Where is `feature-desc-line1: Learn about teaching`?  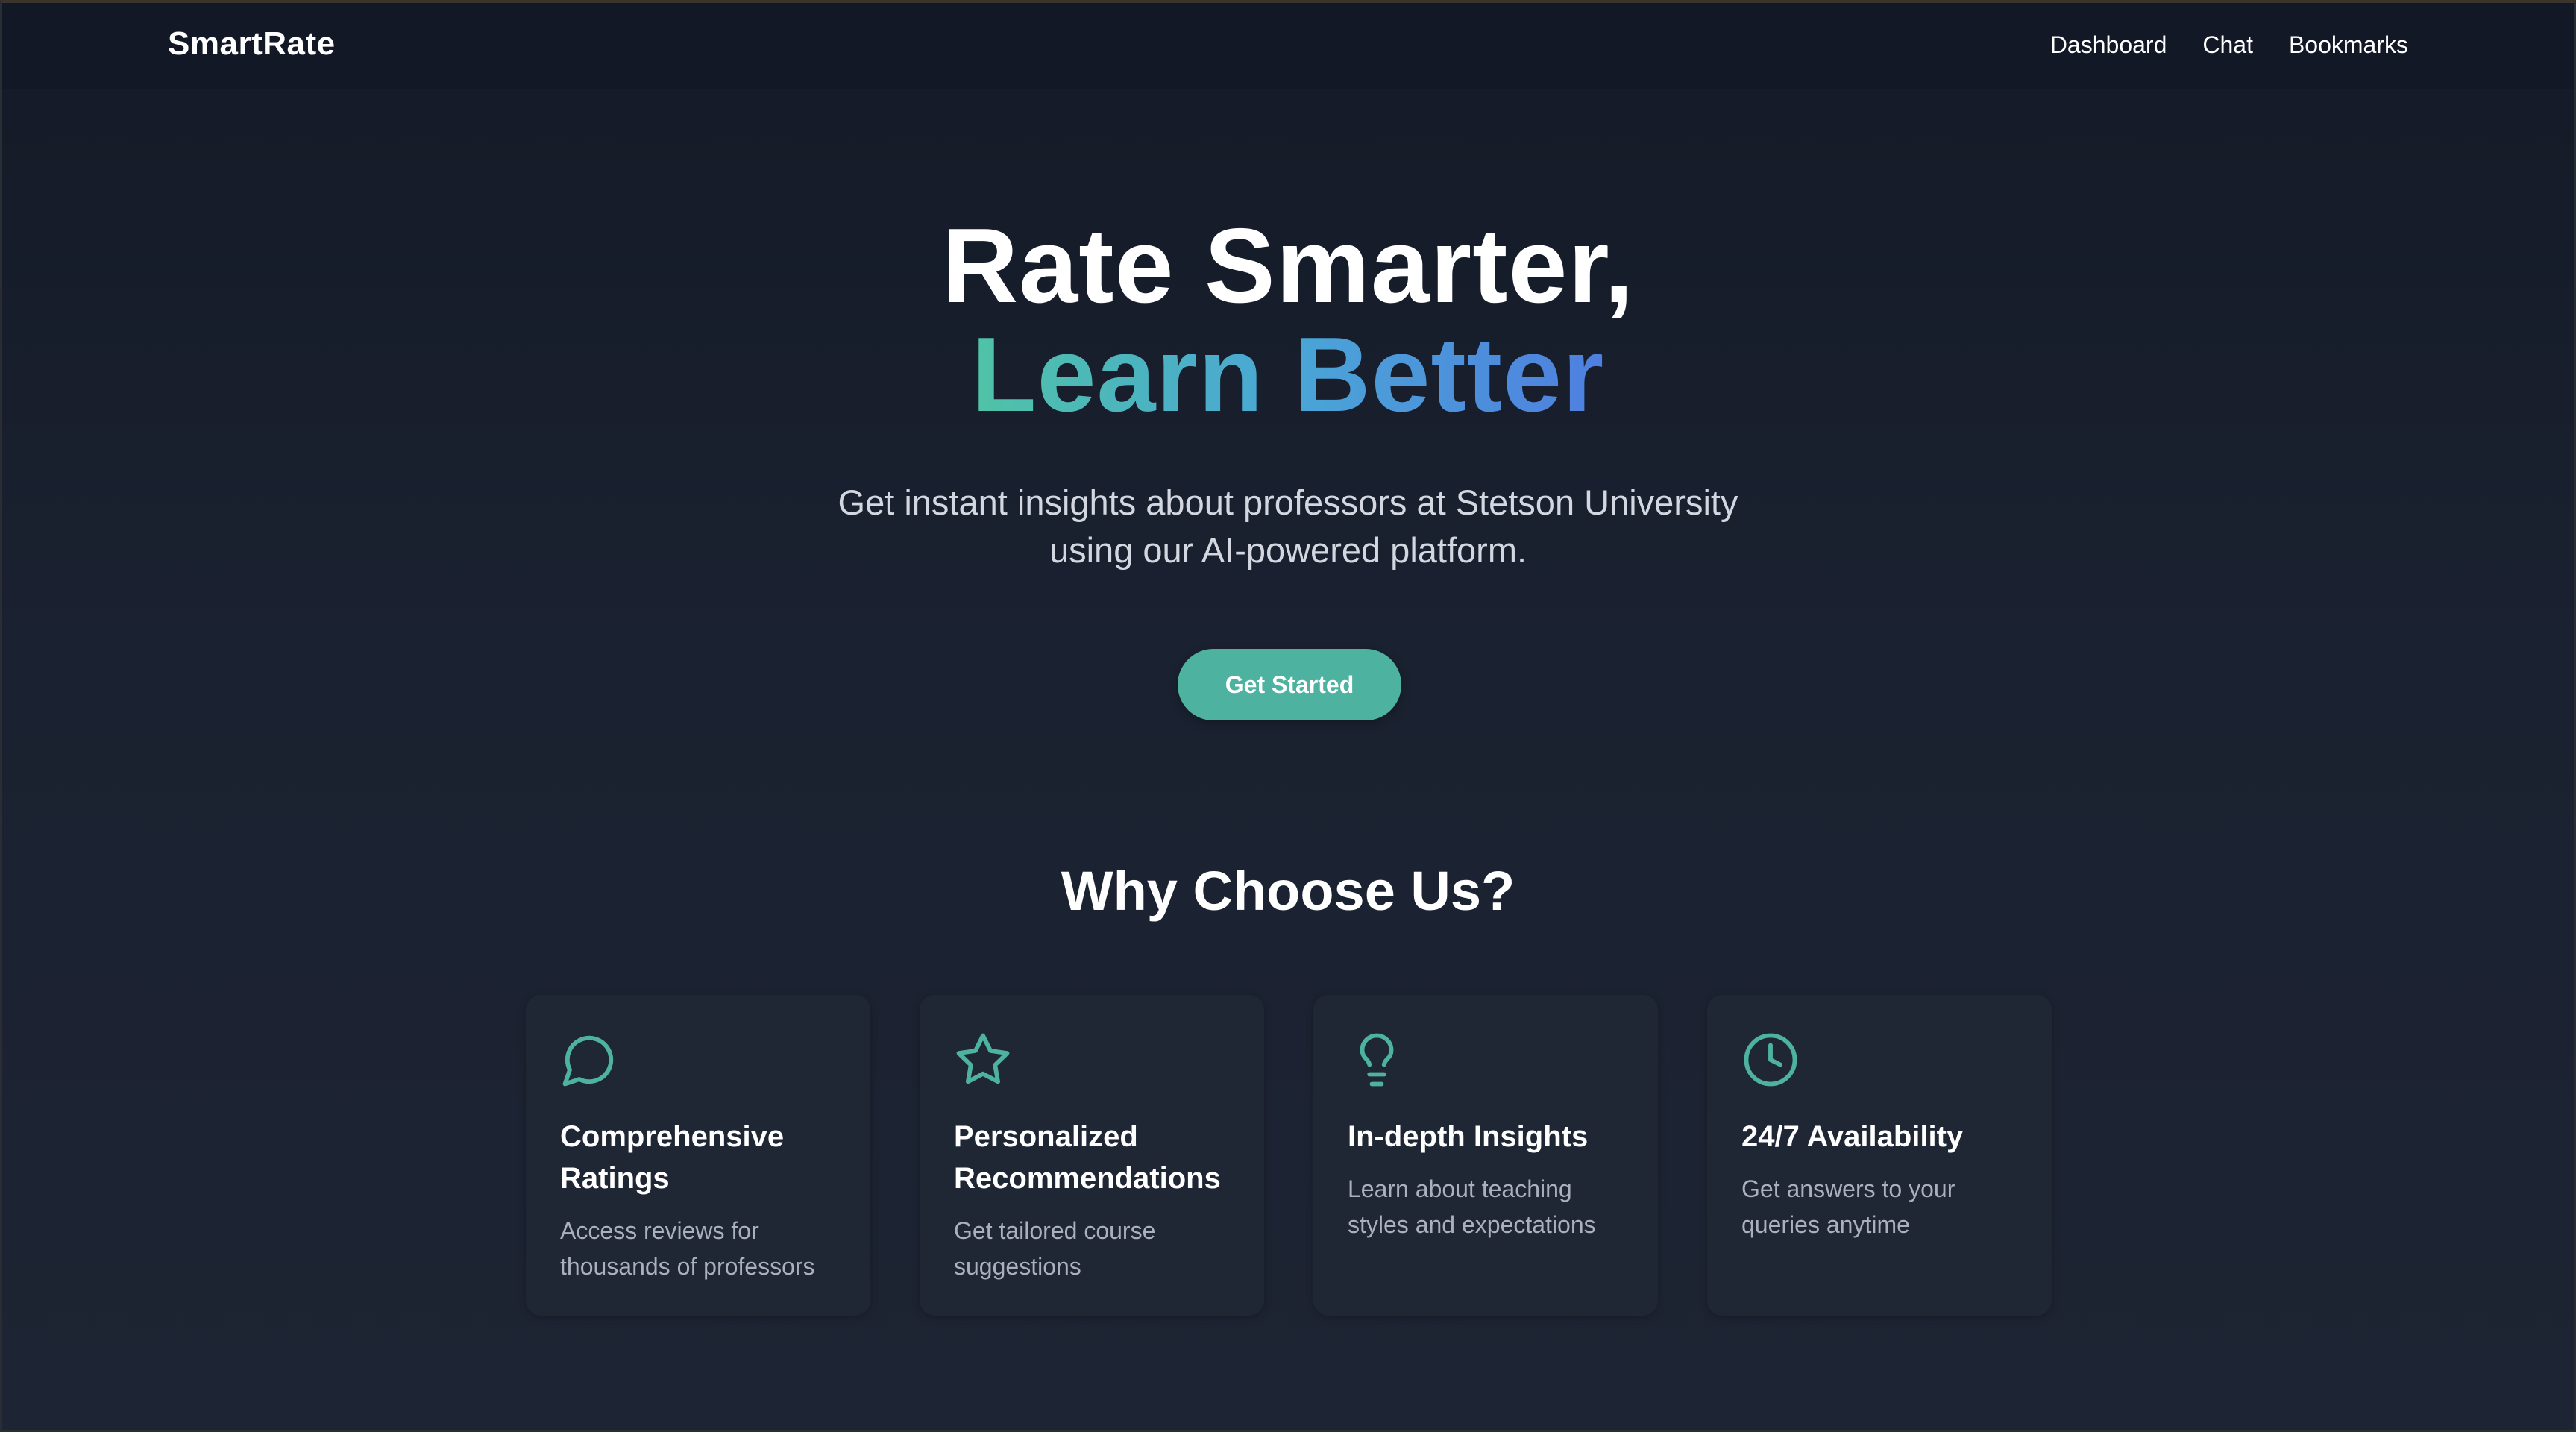 feature-desc-line1: Learn about teaching is located at coordinates (1460, 1188).